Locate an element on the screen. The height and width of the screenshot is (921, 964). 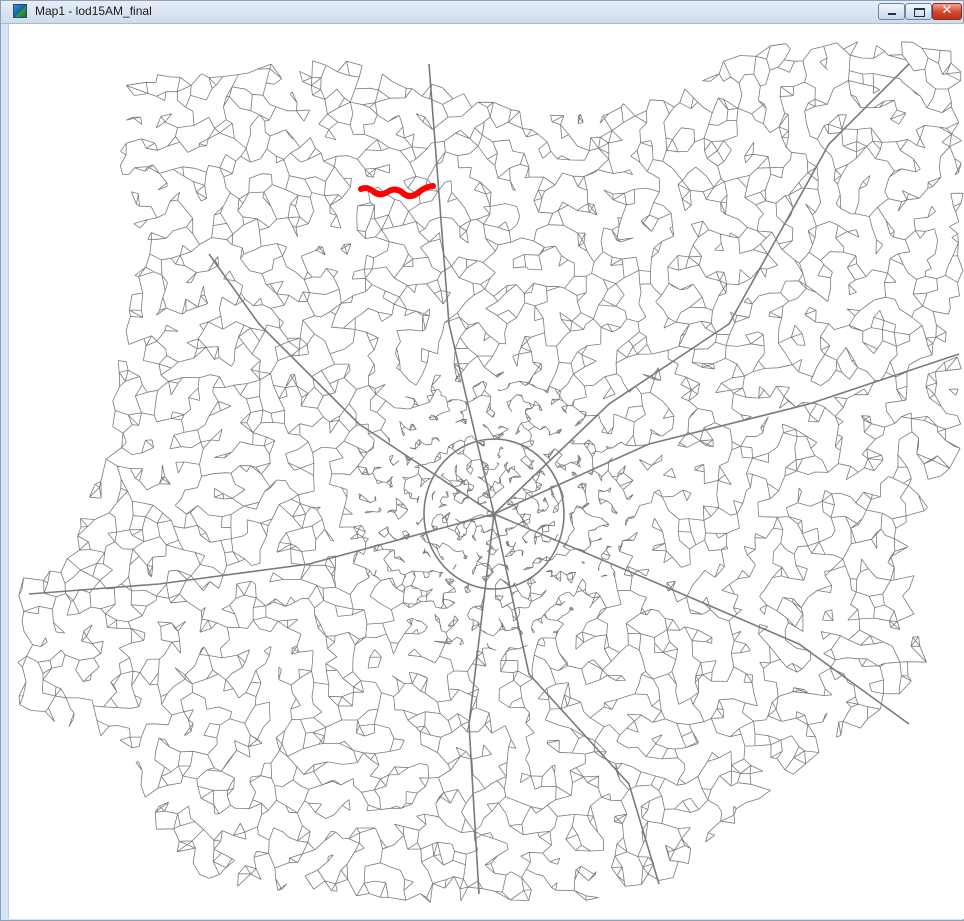
minimize-button is located at coordinates (891, 11).